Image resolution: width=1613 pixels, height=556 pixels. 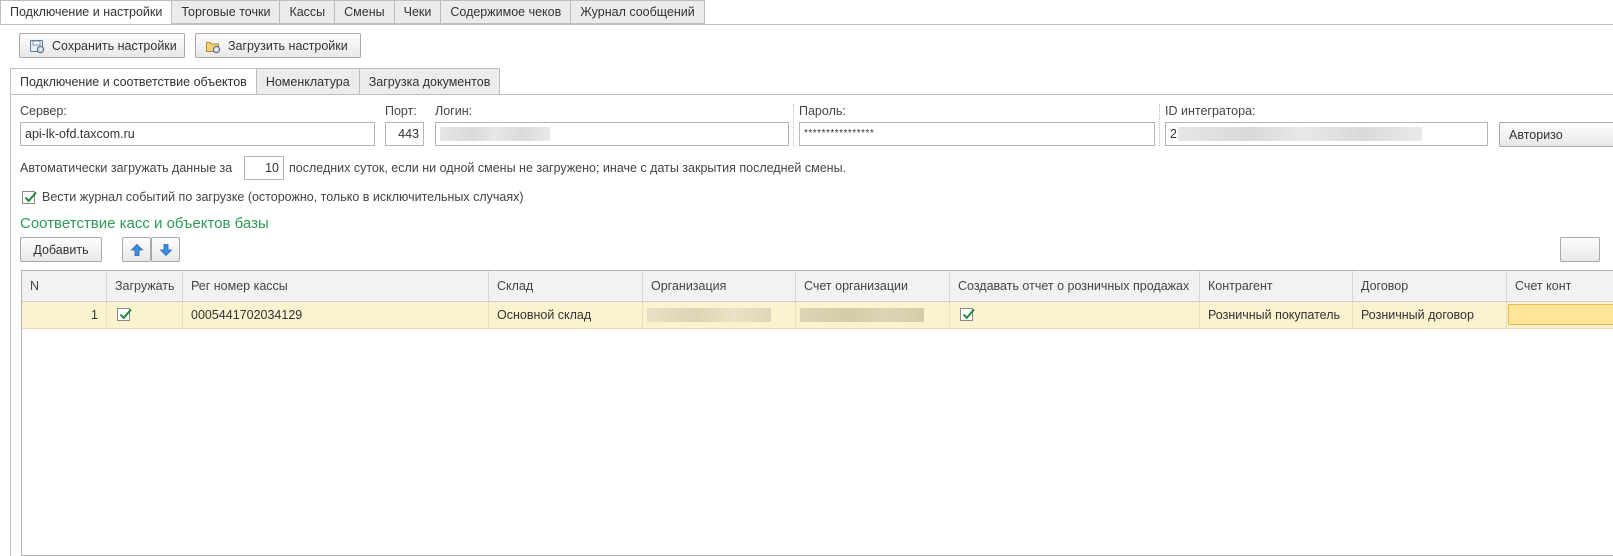 What do you see at coordinates (977, 134) in the screenshot?
I see `password-input: ****************` at bounding box center [977, 134].